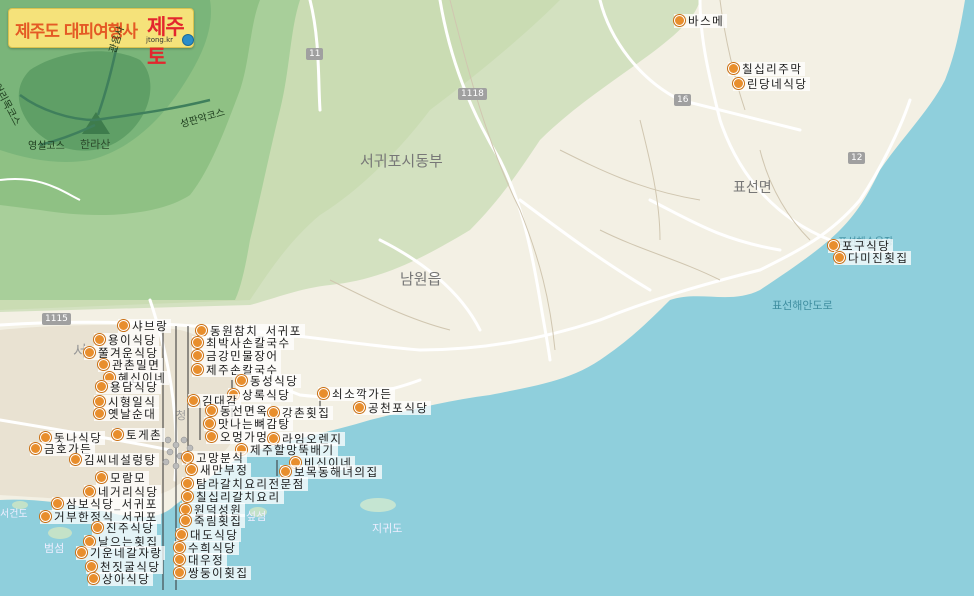  I want to click on poi-marker: 공천포식당, so click(393, 408).